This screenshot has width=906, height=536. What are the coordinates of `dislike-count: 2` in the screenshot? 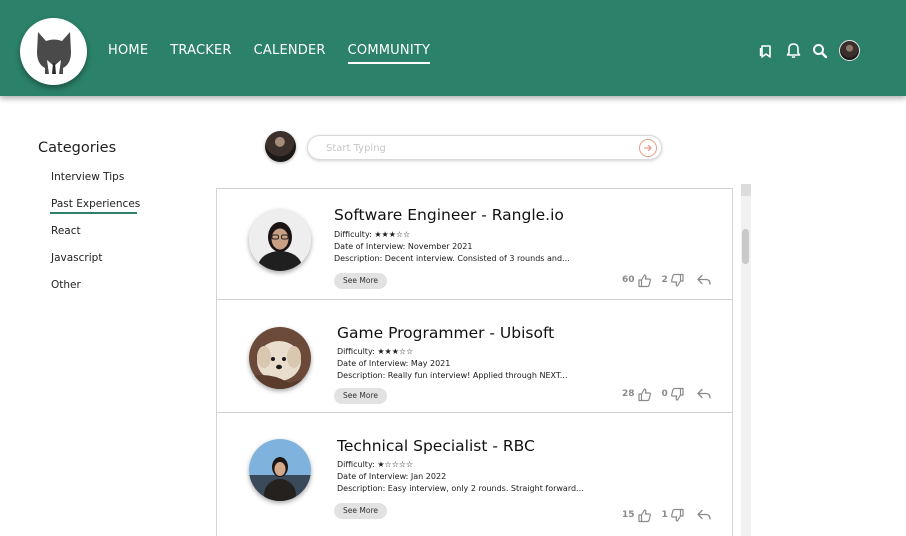 It's located at (664, 280).